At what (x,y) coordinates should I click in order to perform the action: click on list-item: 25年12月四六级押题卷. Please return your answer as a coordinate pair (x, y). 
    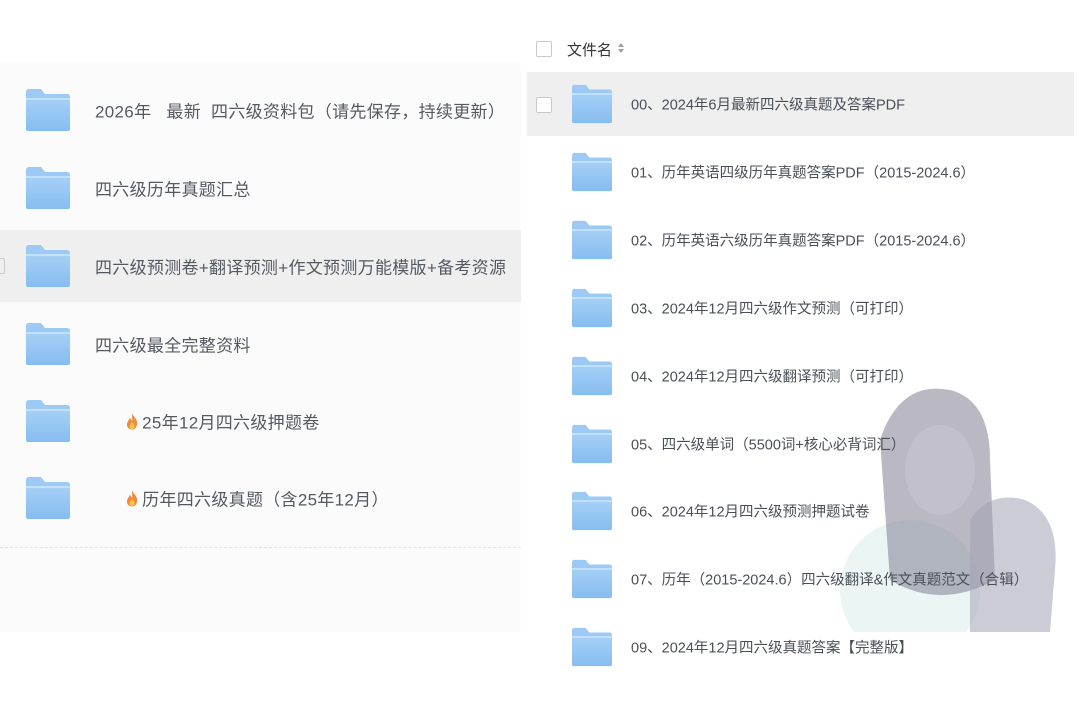
    Looking at the image, I should click on (260, 421).